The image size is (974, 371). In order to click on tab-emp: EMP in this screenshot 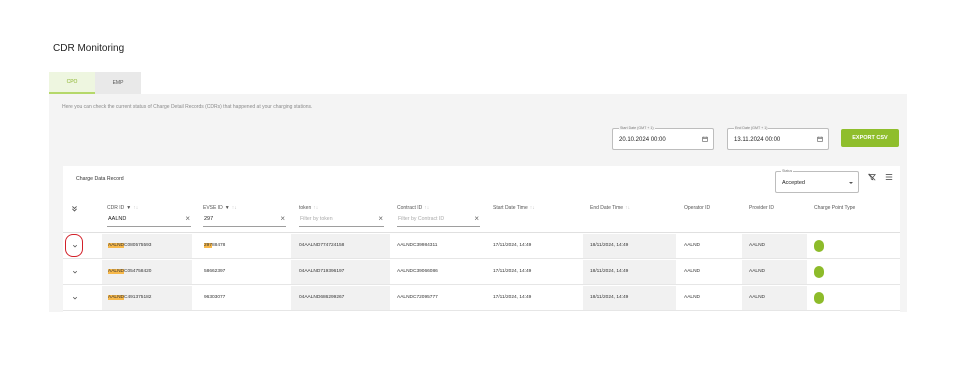, I will do `click(118, 83)`.